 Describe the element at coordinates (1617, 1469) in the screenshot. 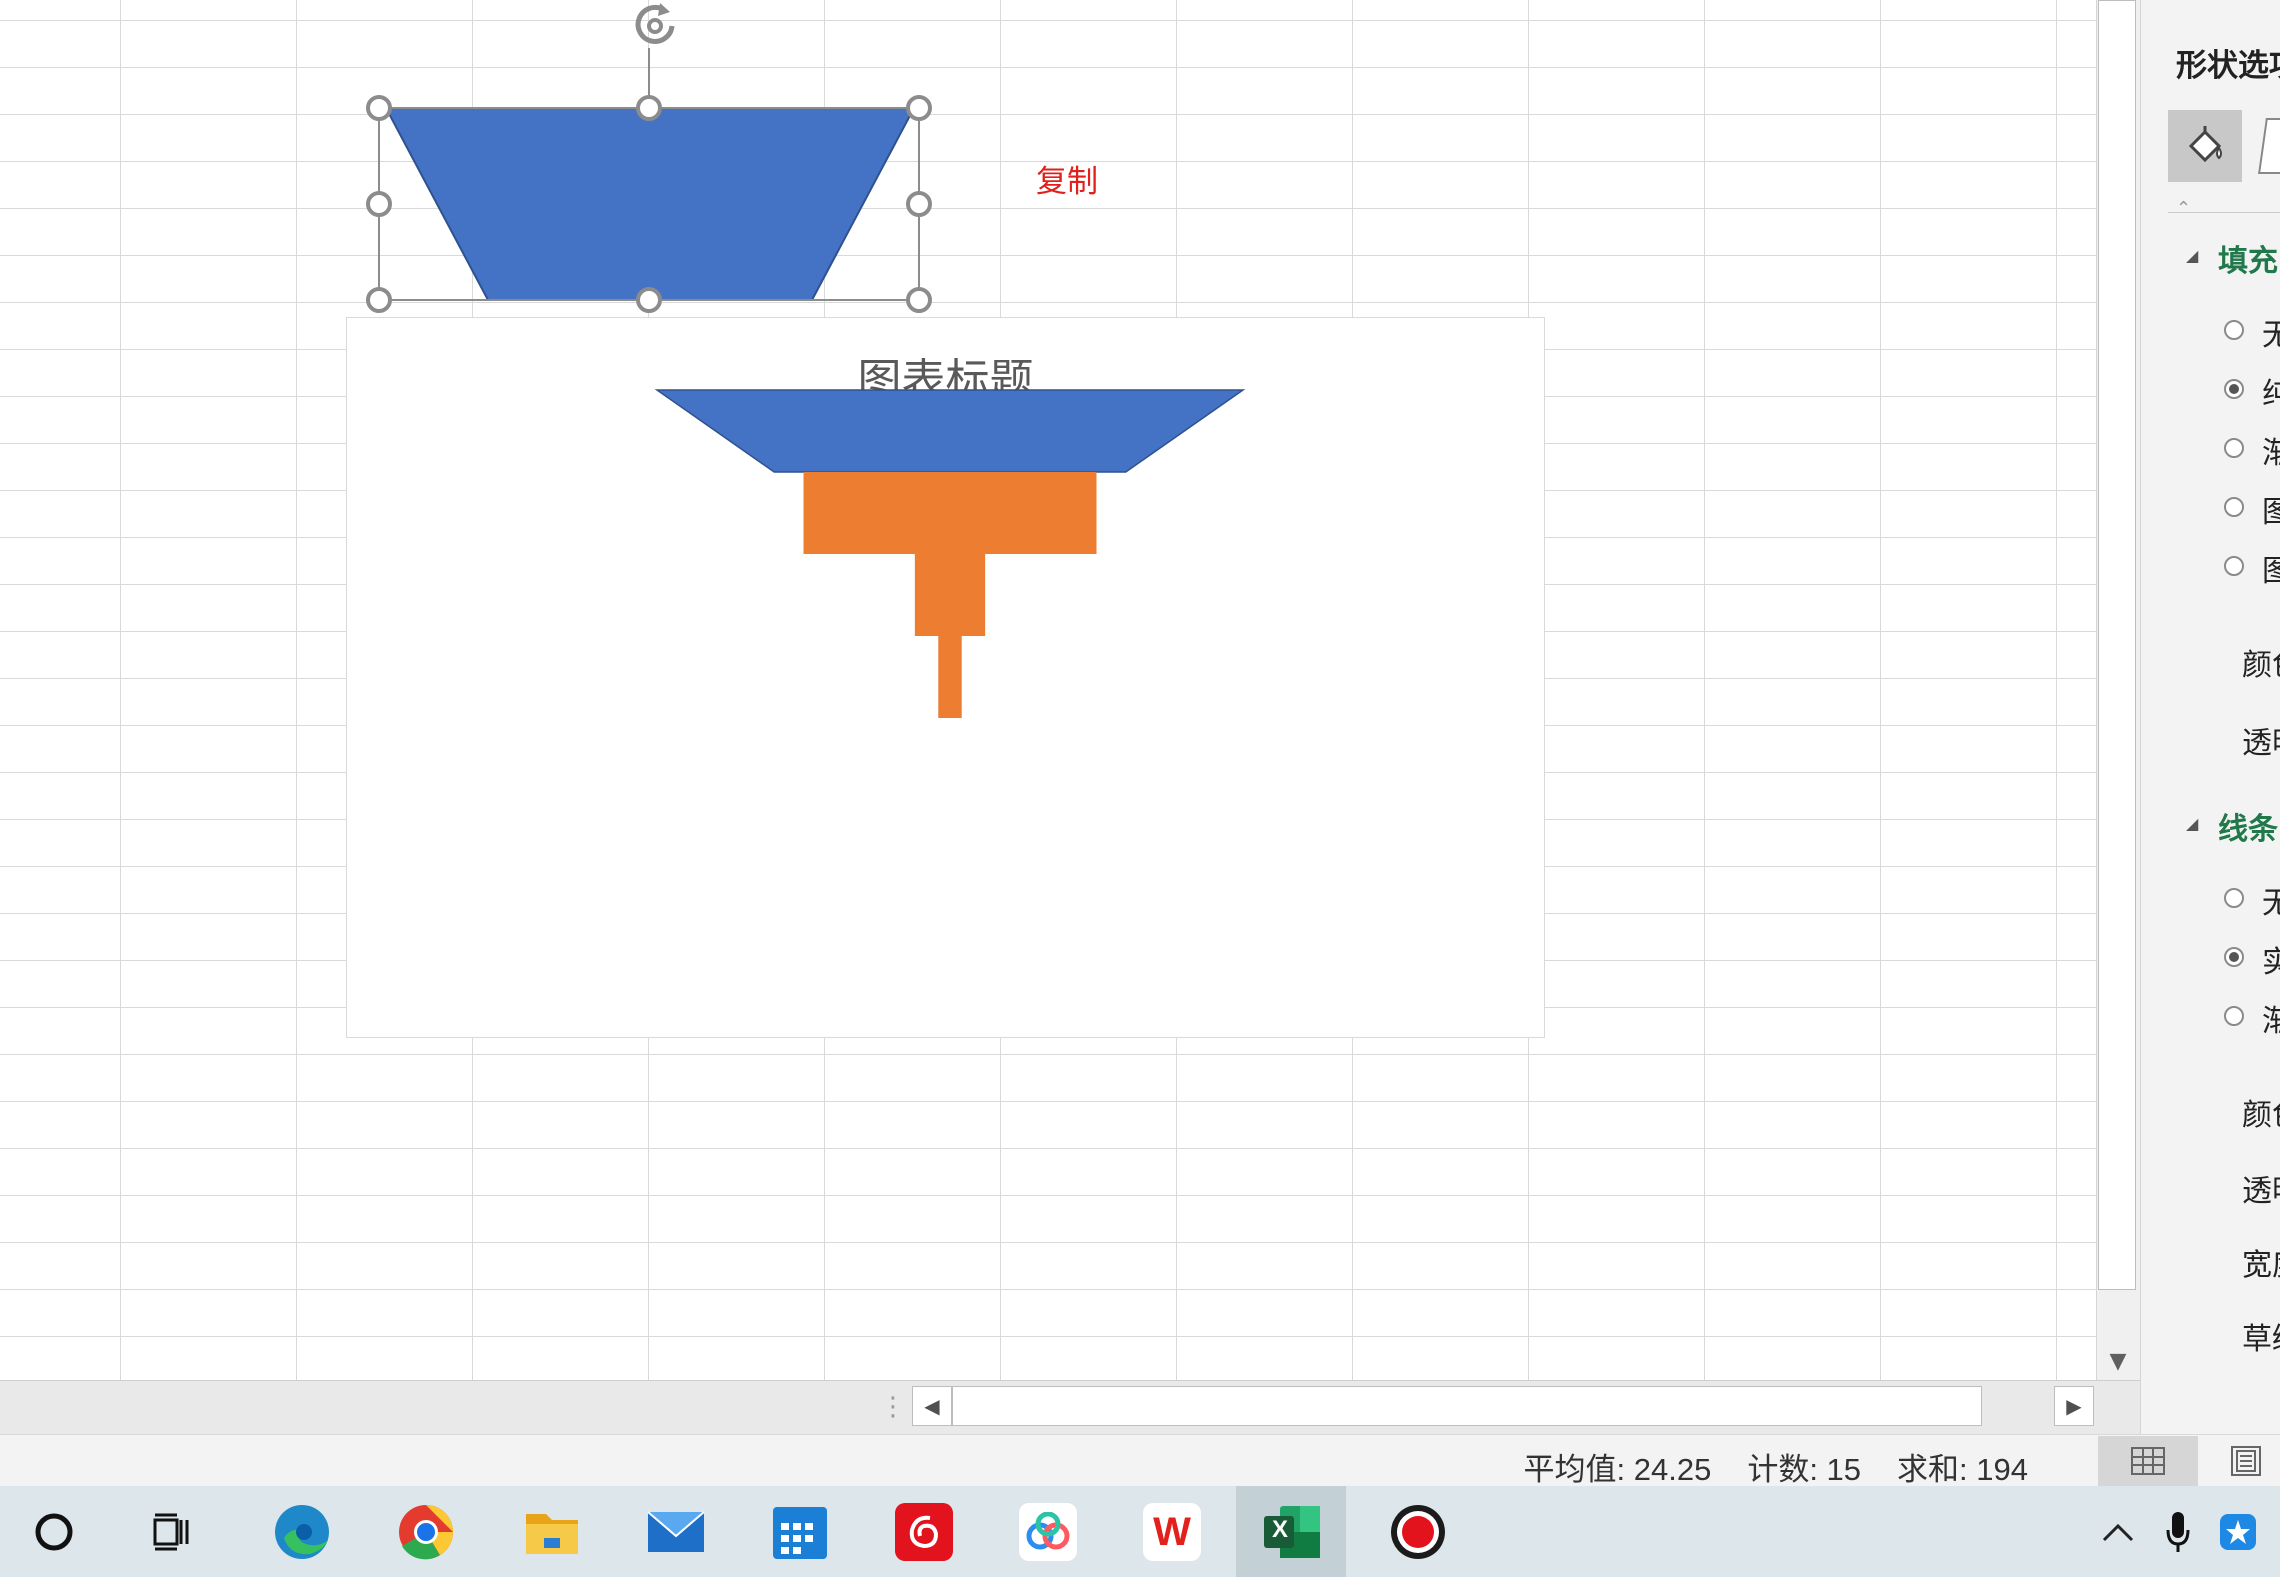

I see `status-average: 平均值: 24.25` at that location.